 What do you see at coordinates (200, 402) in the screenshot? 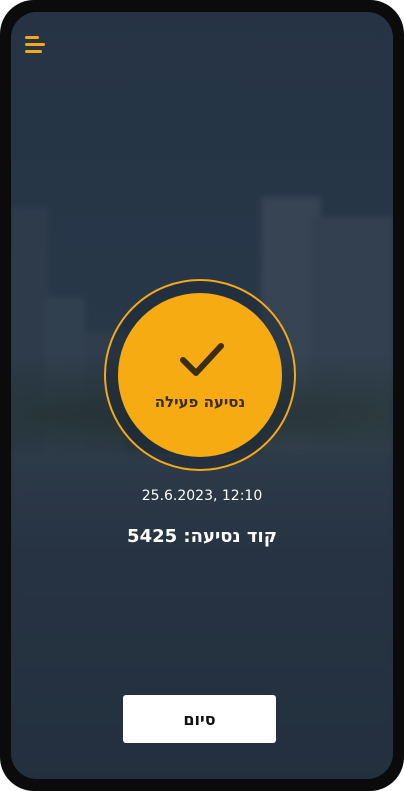
I see `ride-status-label: נסיעה פעילה` at bounding box center [200, 402].